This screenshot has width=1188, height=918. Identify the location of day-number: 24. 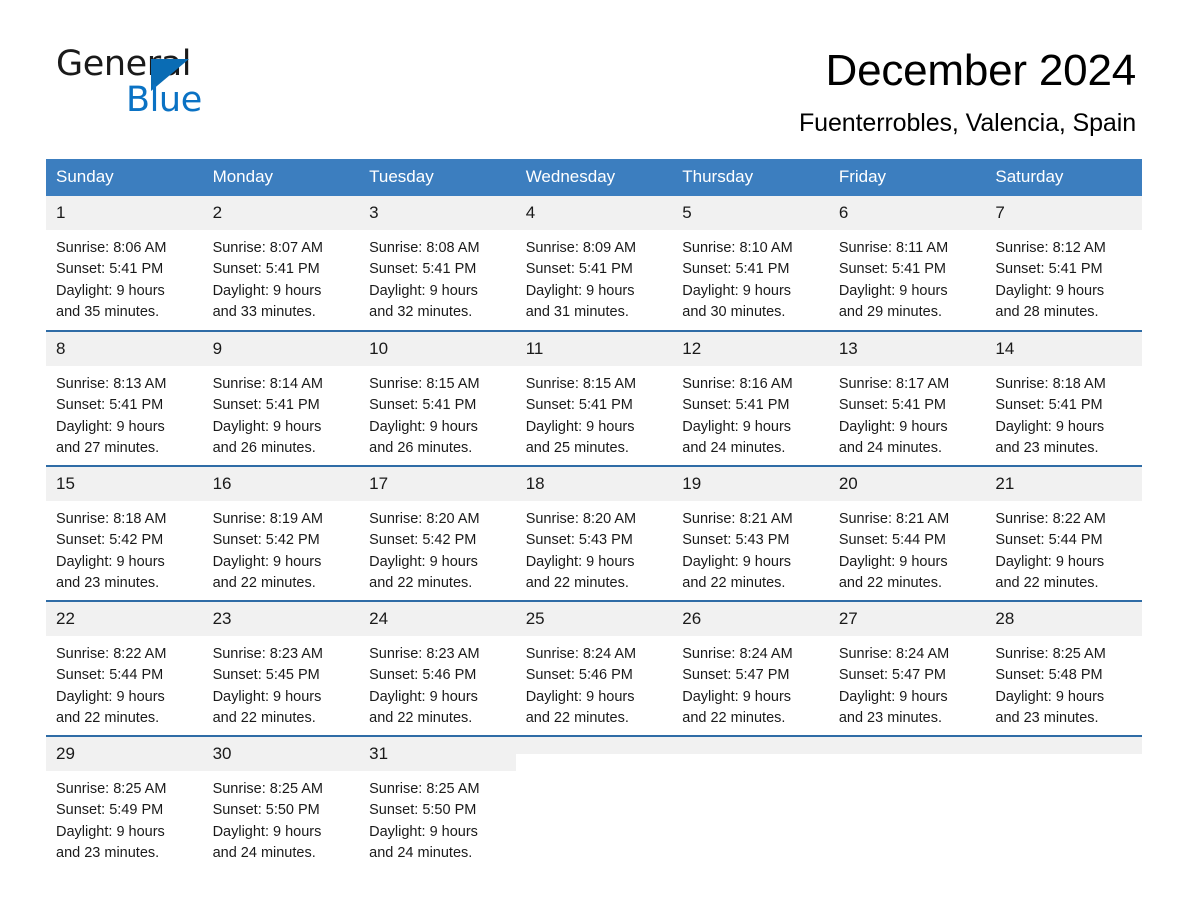
(437, 619).